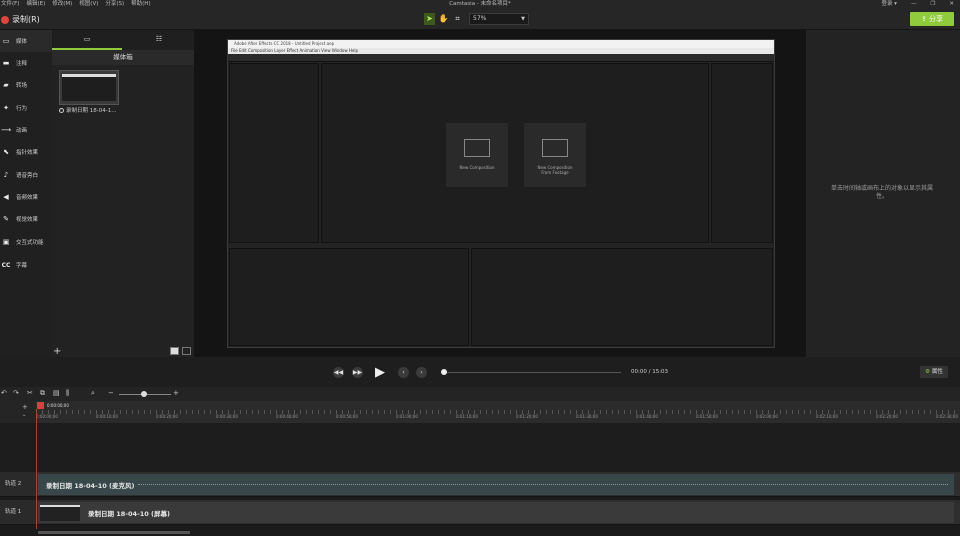 Image resolution: width=960 pixels, height=536 pixels. What do you see at coordinates (20, 19) in the screenshot?
I see `record-button: 录制(R)` at bounding box center [20, 19].